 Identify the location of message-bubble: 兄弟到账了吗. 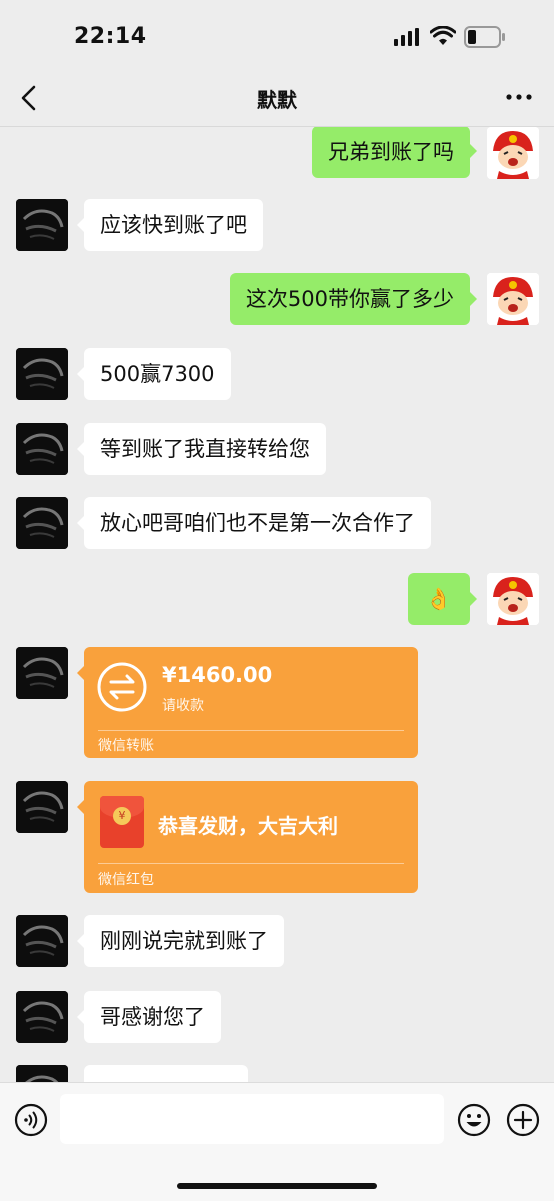
(391, 152).